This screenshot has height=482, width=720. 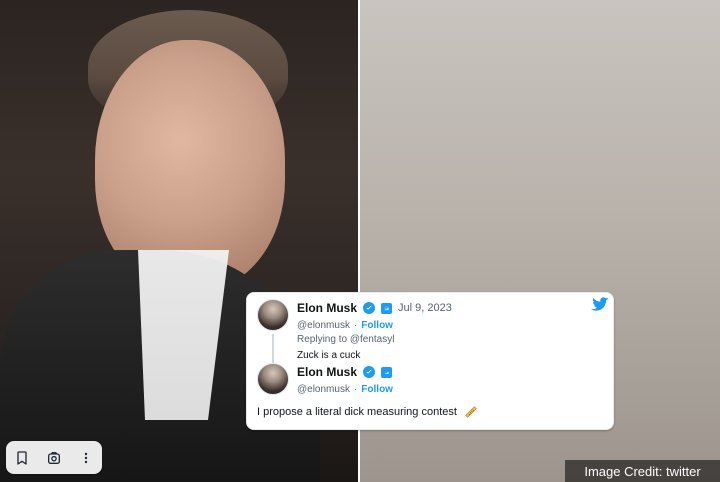 I want to click on thread-line, so click(x=273, y=348).